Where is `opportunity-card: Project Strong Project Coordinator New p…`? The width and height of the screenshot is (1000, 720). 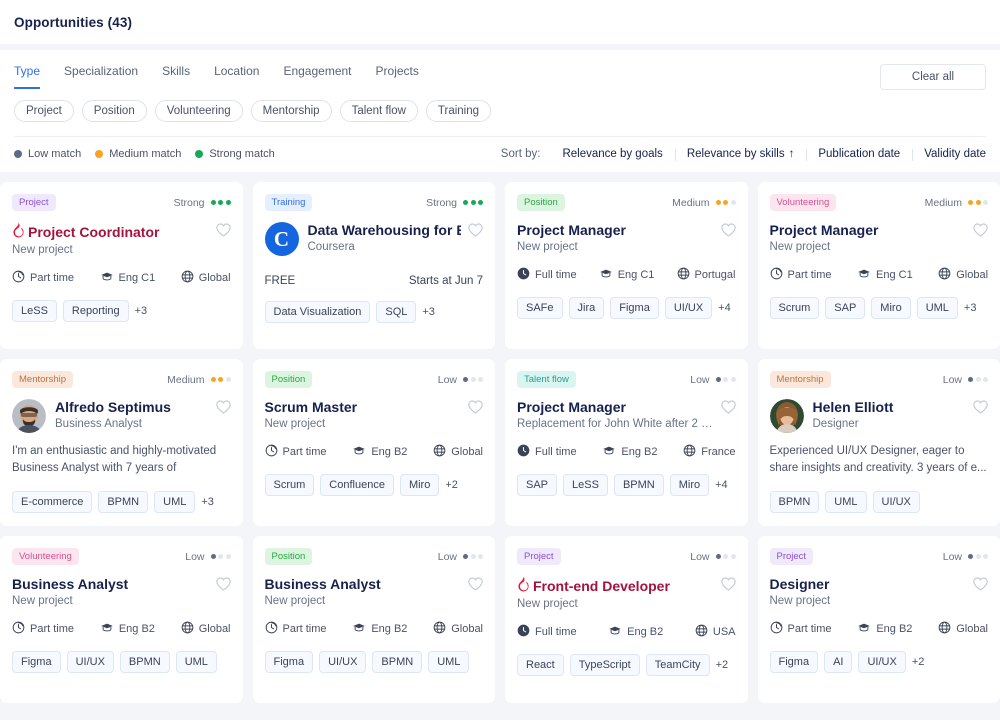
opportunity-card: Project Strong Project Coordinator New p… is located at coordinates (121, 265).